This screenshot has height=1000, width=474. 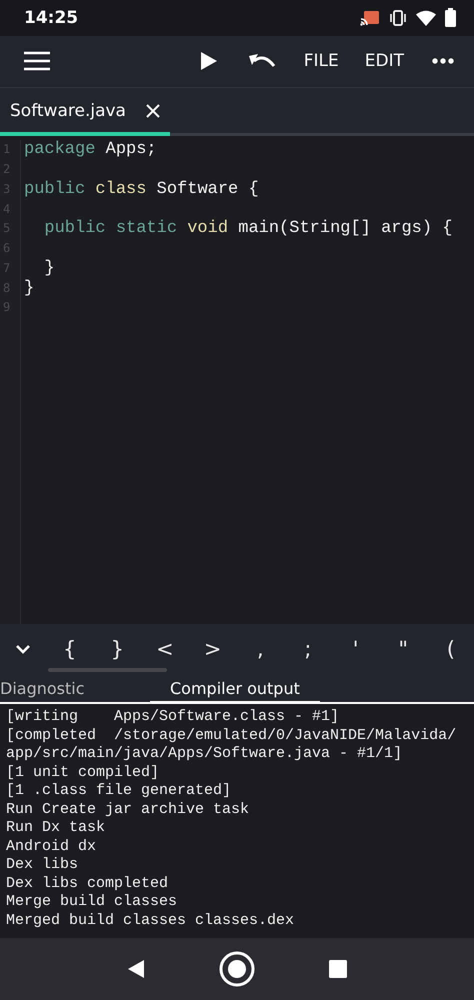 What do you see at coordinates (403, 649) in the screenshot?
I see `symbol-key: "` at bounding box center [403, 649].